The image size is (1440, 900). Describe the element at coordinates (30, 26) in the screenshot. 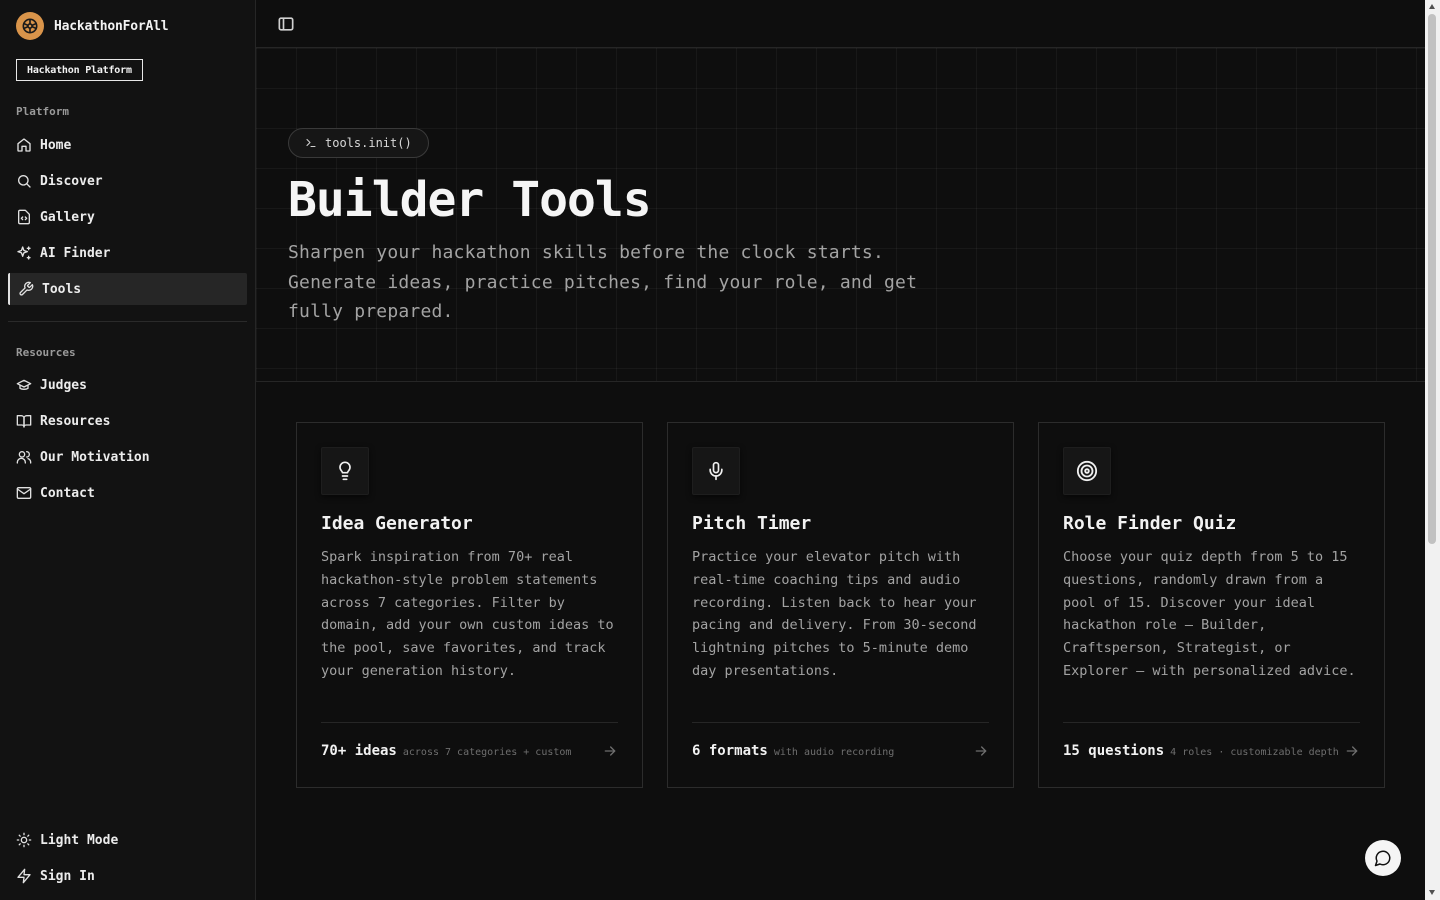

I see `brand-logo-icon` at that location.